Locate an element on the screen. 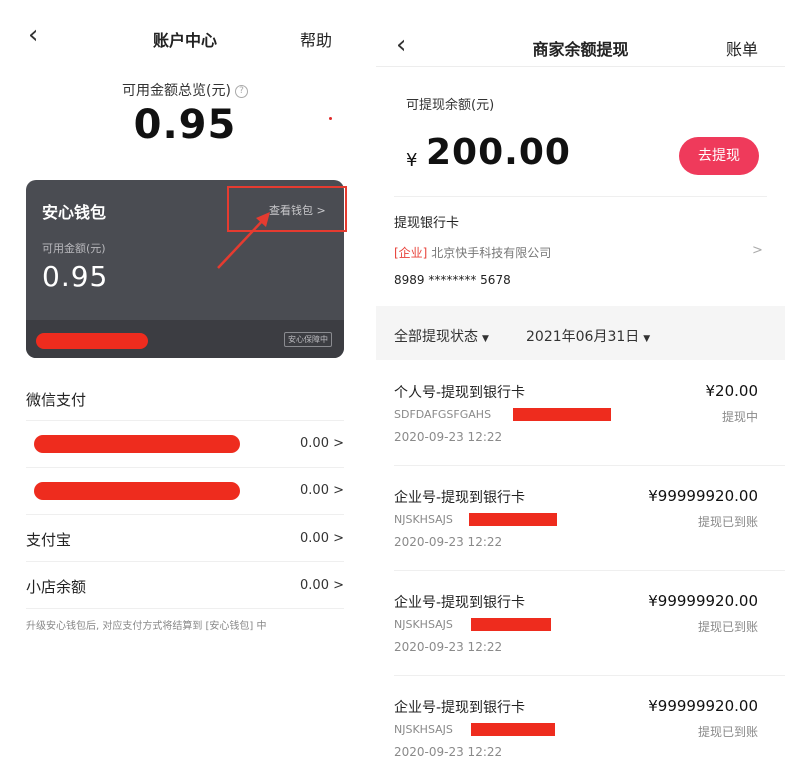  filter-bar: 全部提现状态 ▼ 2021年06月31日 ▼ is located at coordinates (580, 333).